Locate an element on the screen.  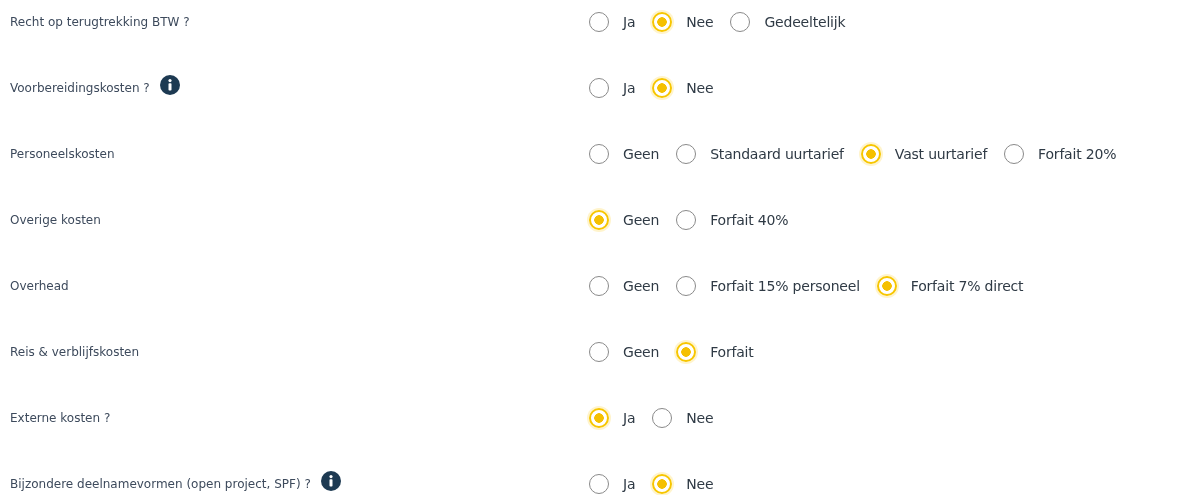
question-label: Bijzondere deelnamevormen (open project, SPF) ? is located at coordinates (160, 484).